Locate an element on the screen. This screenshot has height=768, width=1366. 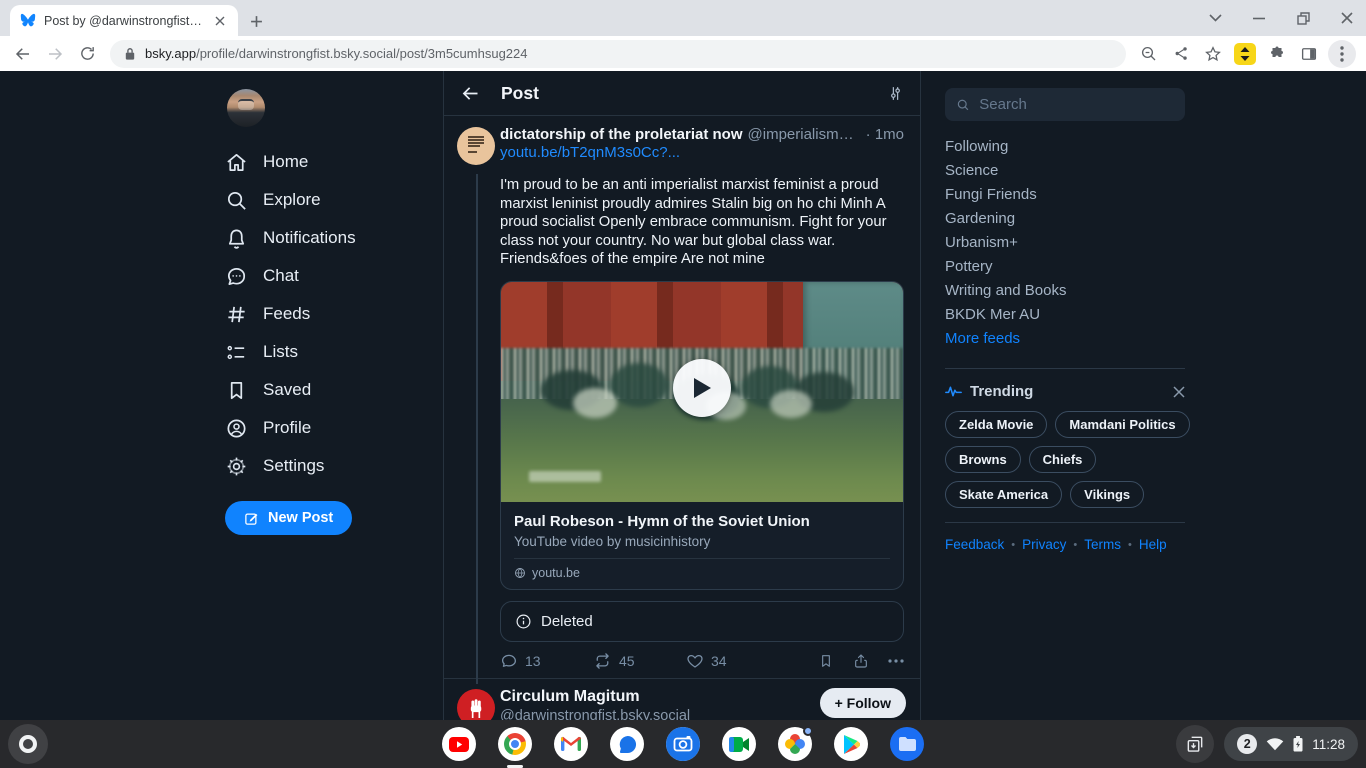
play-button-icon is located at coordinates (702, 387).